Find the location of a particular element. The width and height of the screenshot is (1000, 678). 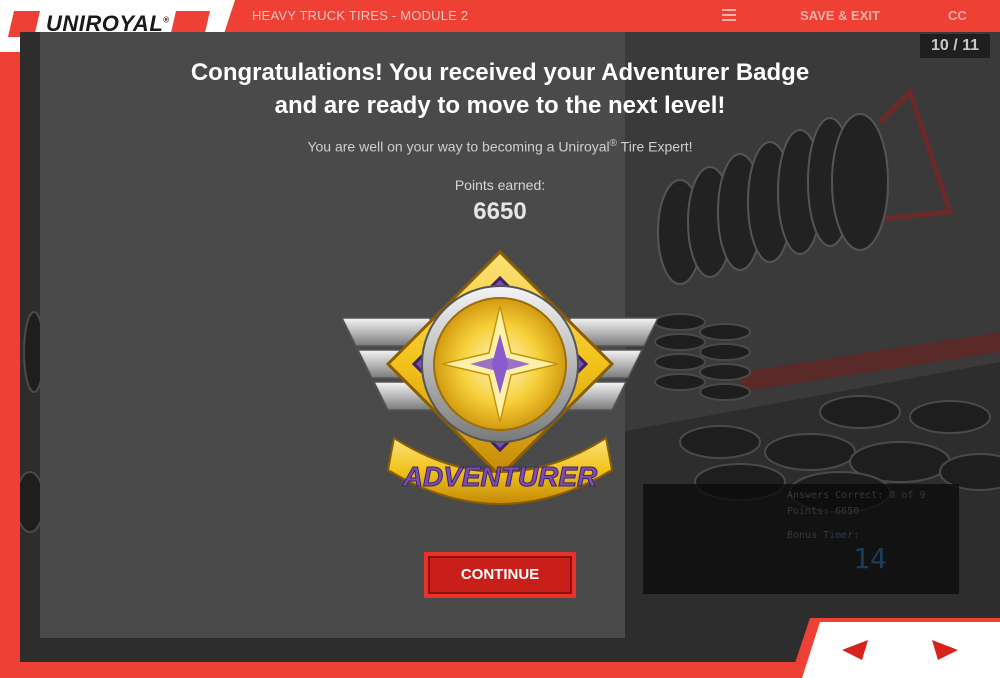

page-counter: 10 / 11 is located at coordinates (955, 46).